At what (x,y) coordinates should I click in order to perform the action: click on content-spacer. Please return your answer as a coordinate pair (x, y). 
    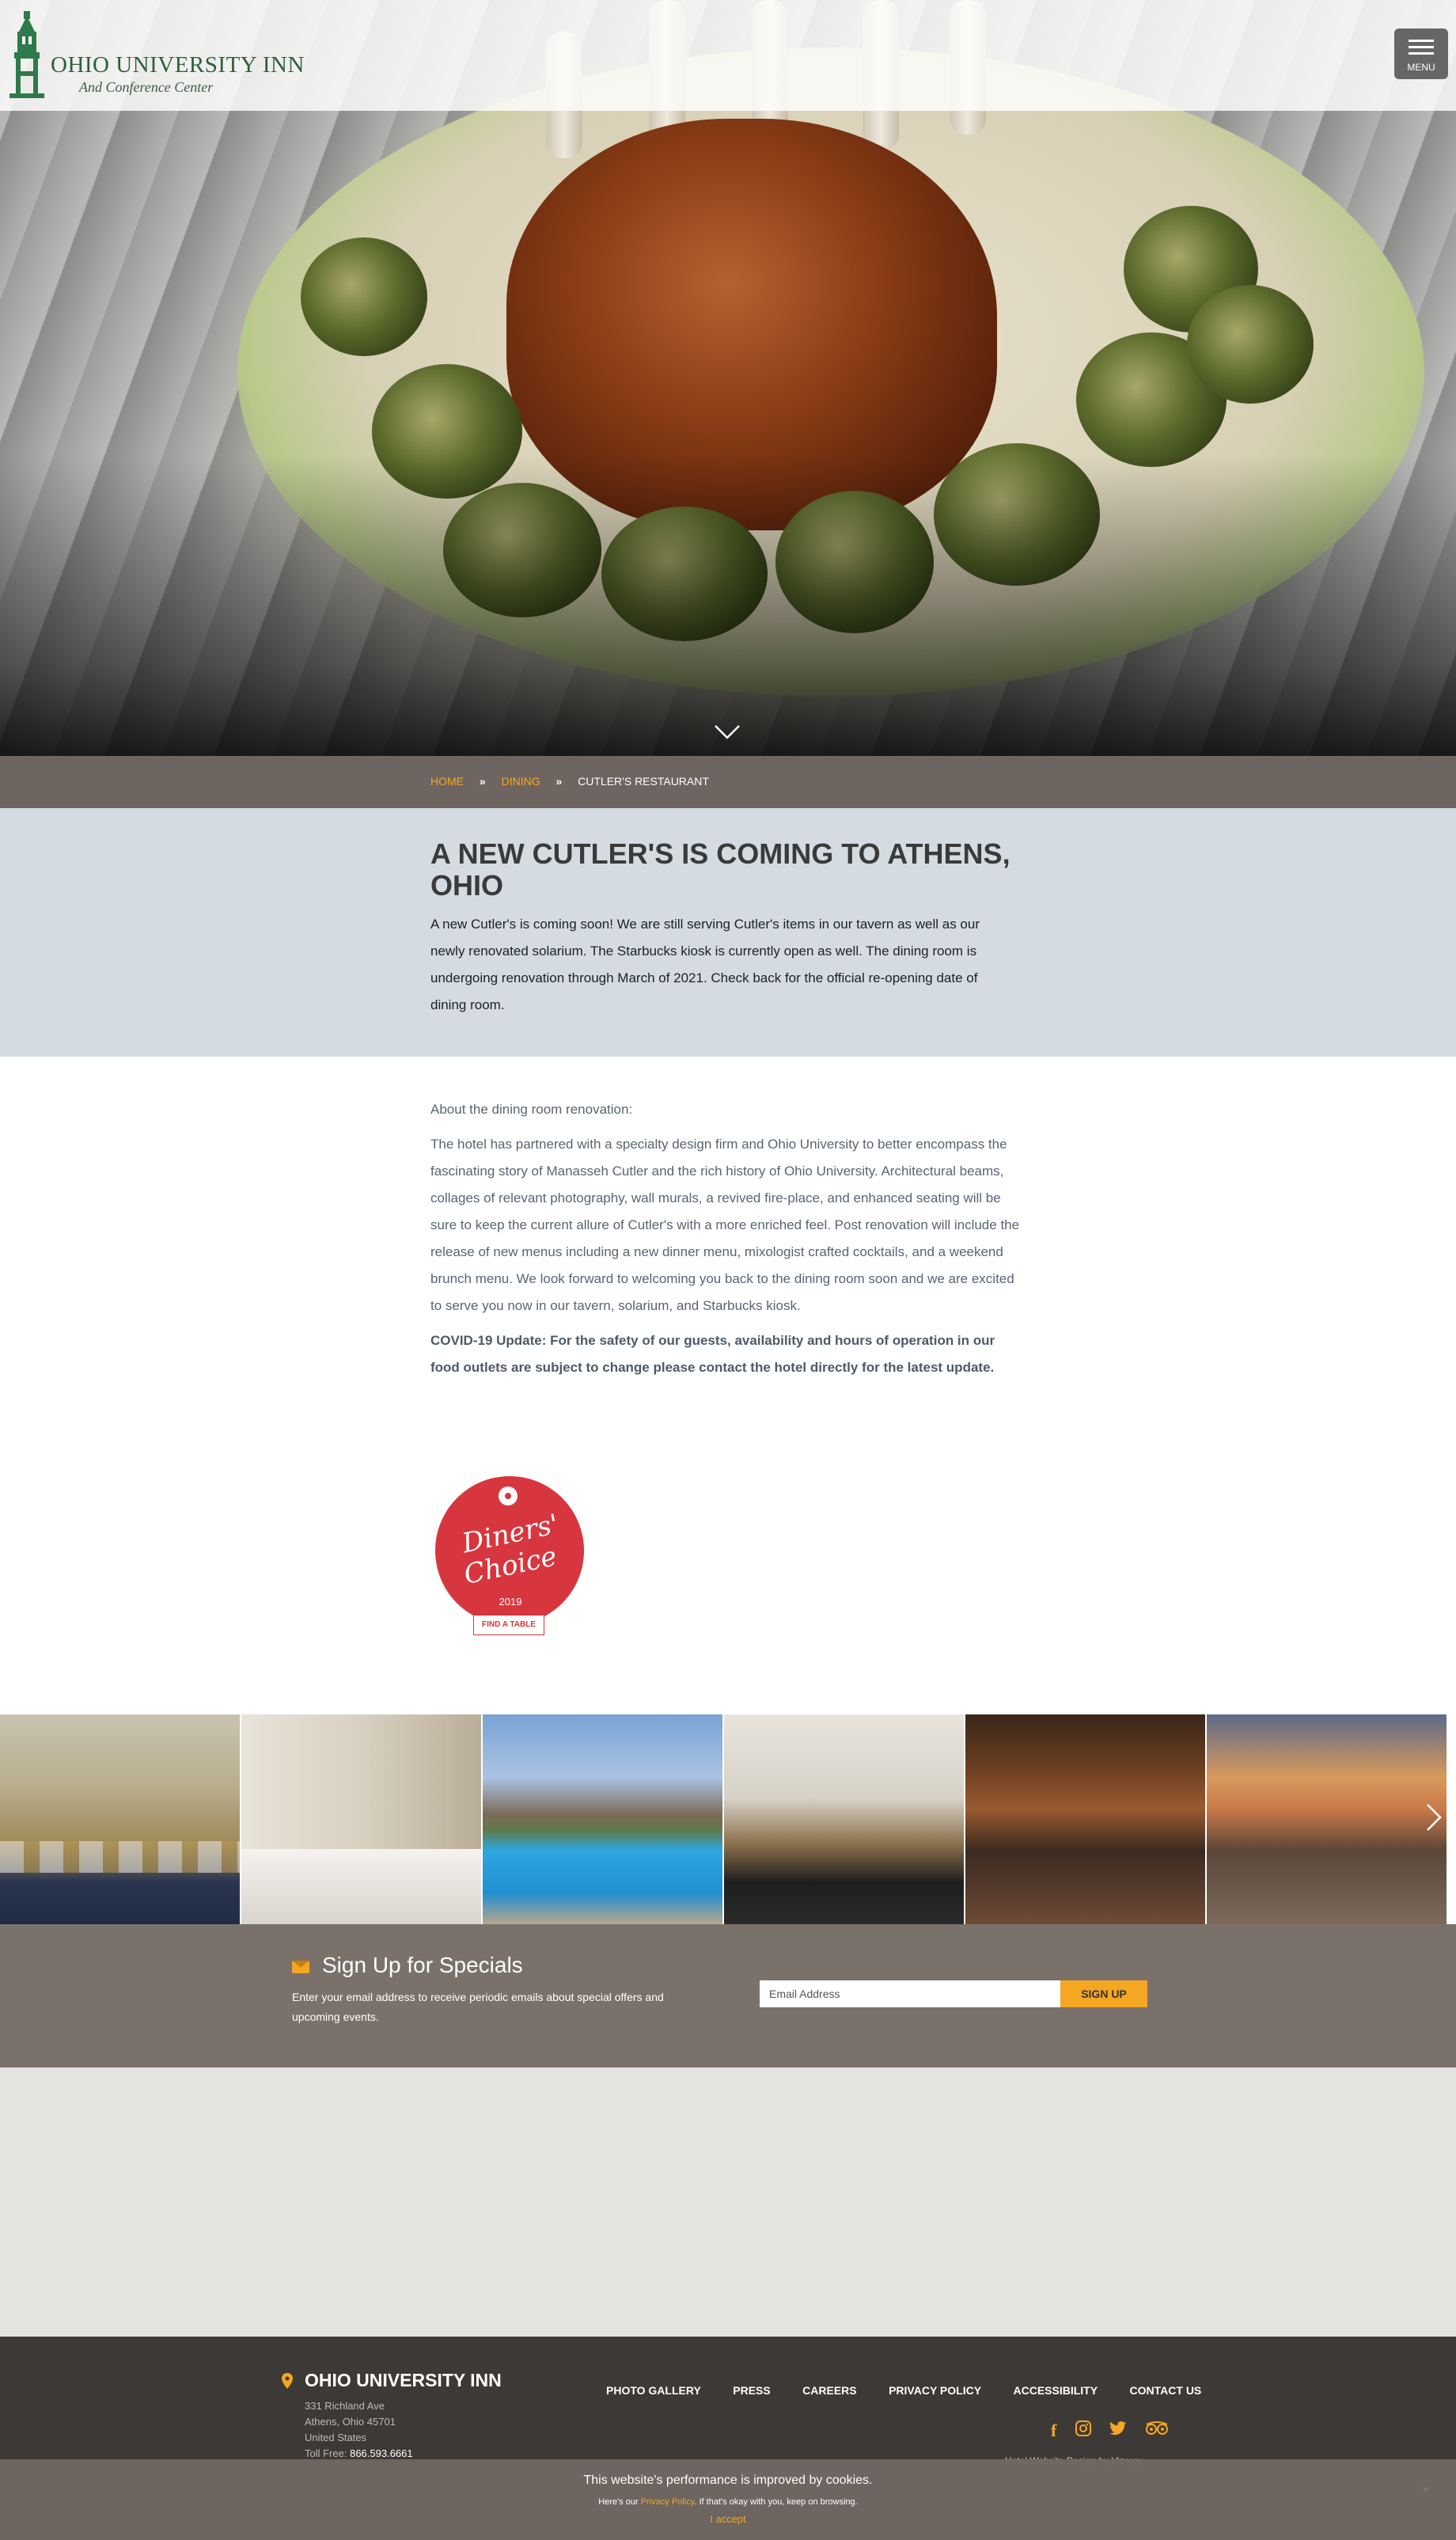
    Looking at the image, I should click on (728, 2202).